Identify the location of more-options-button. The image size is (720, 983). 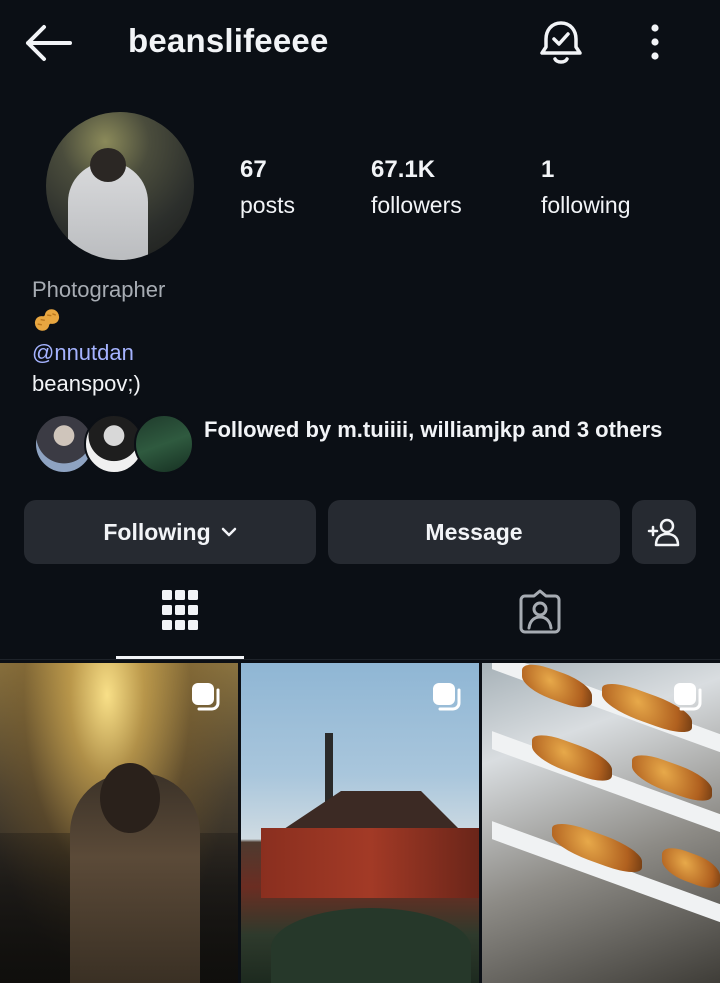
(655, 42).